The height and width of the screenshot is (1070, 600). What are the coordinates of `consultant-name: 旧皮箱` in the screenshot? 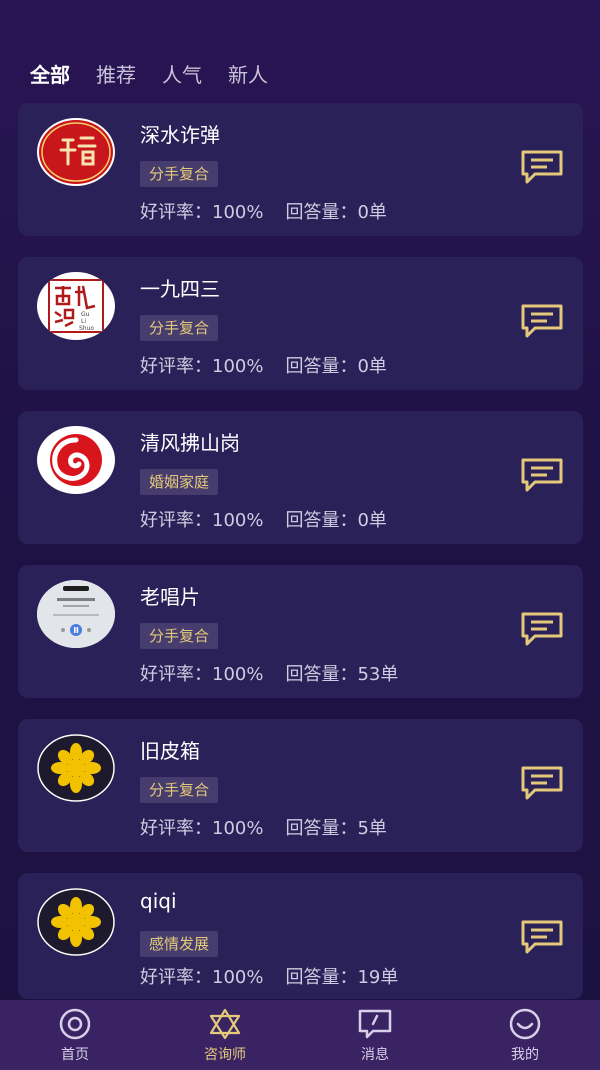 It's located at (170, 751).